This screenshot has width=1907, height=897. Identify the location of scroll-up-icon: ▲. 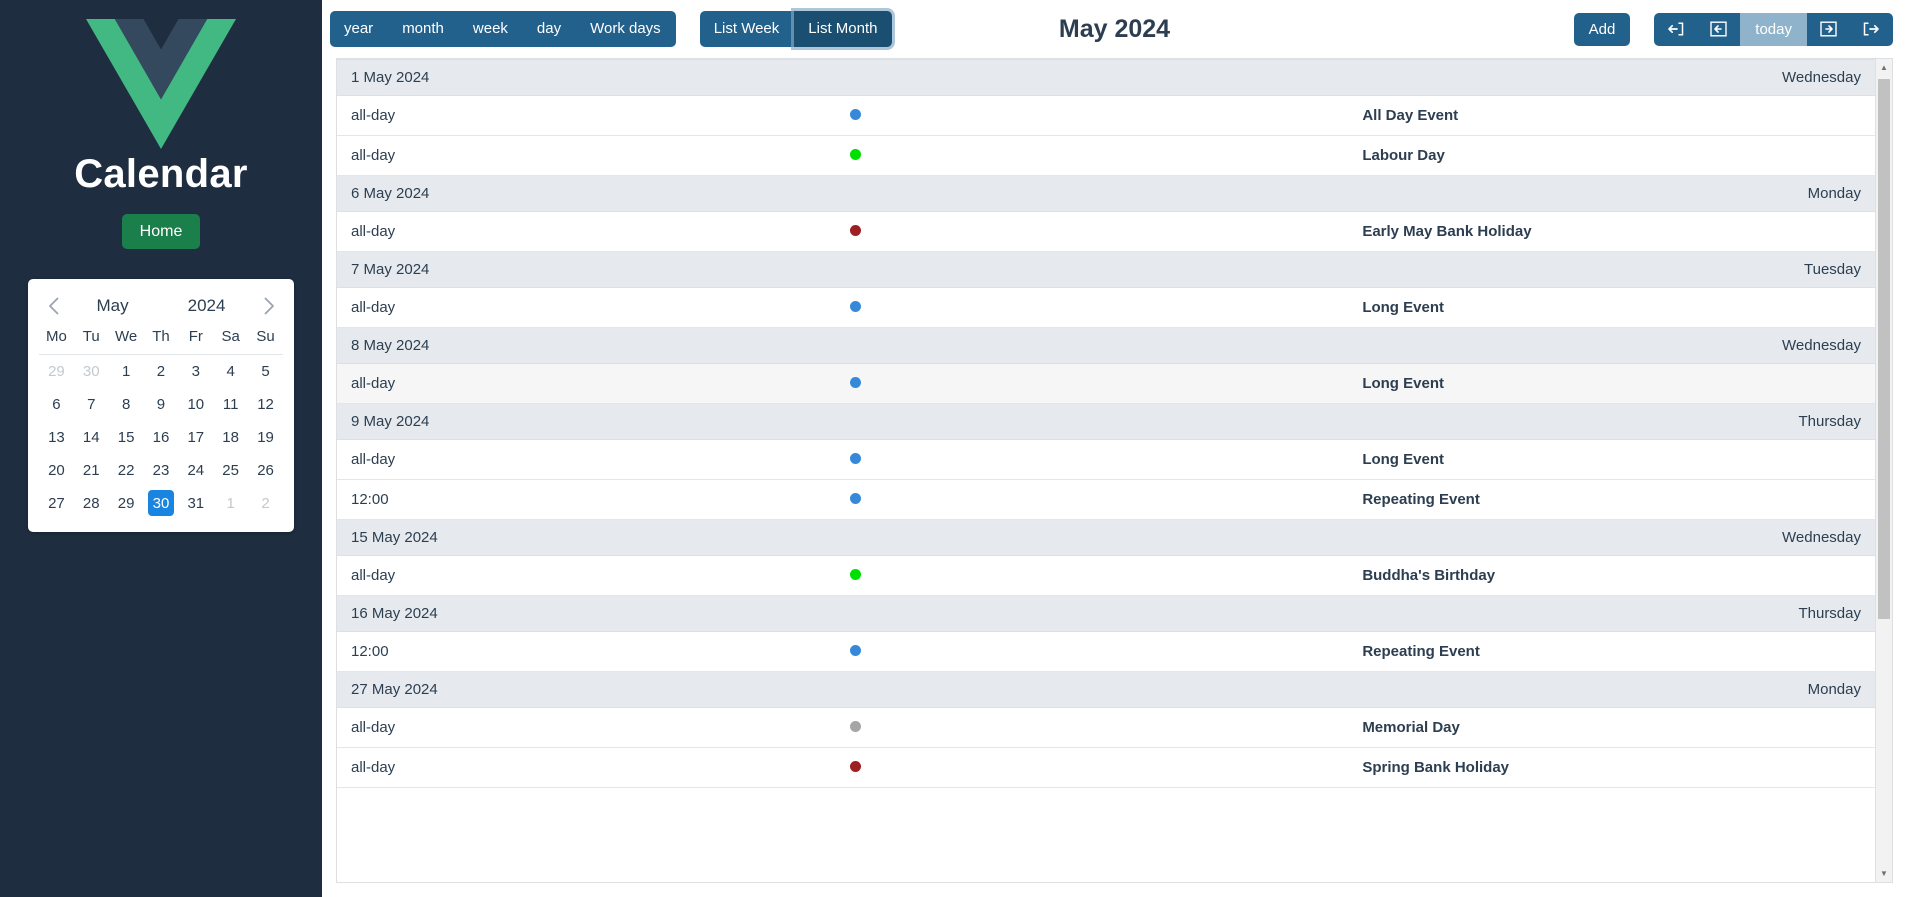
(1884, 67).